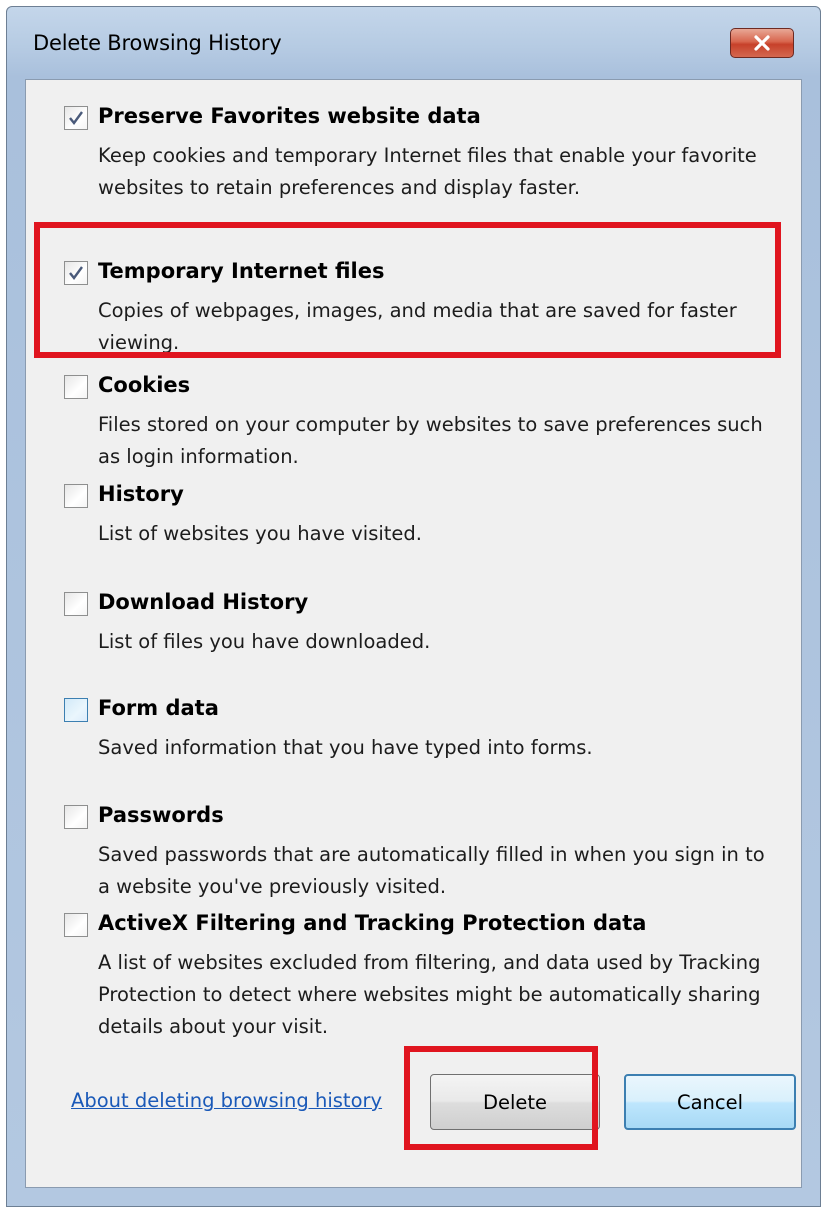 This screenshot has width=828, height=1213. I want to click on cancel-button: Cancel, so click(710, 1102).